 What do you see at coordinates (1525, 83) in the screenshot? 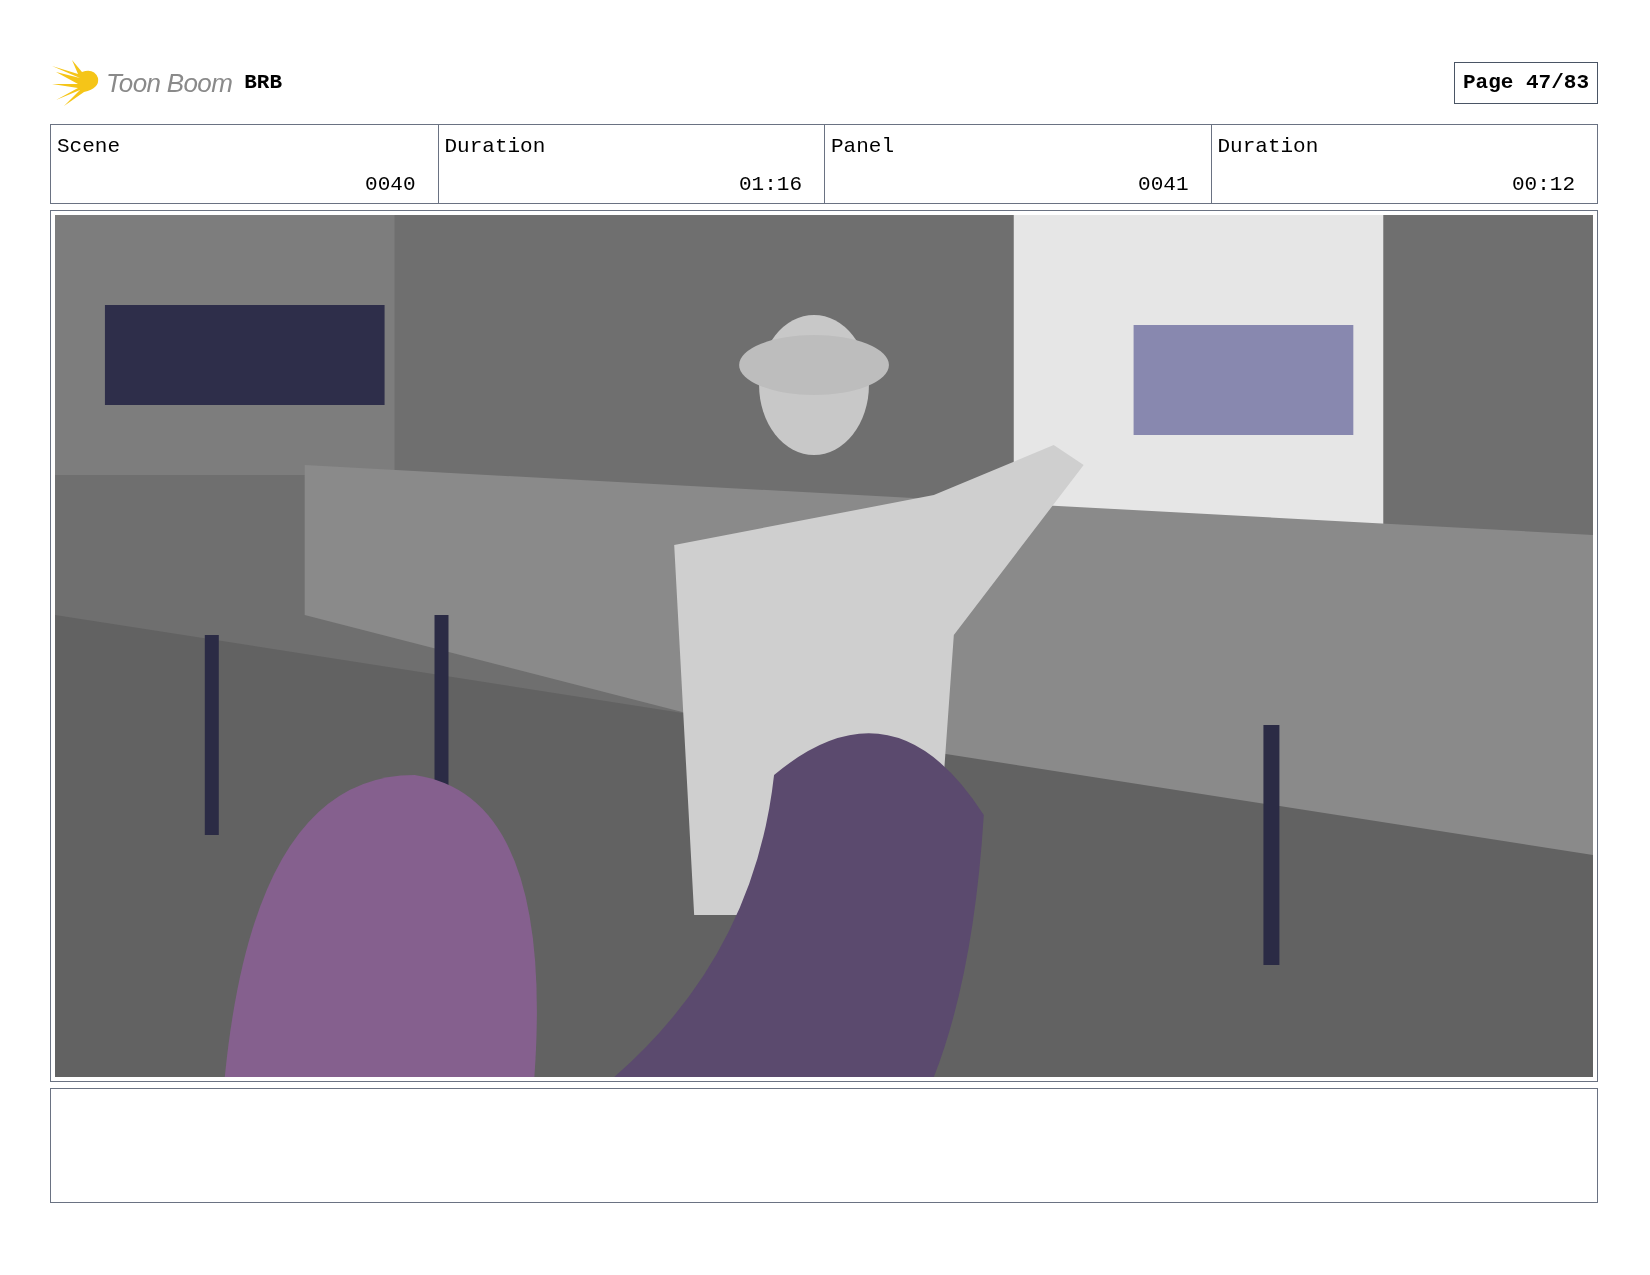
I see `page-number: Page 47/83` at bounding box center [1525, 83].